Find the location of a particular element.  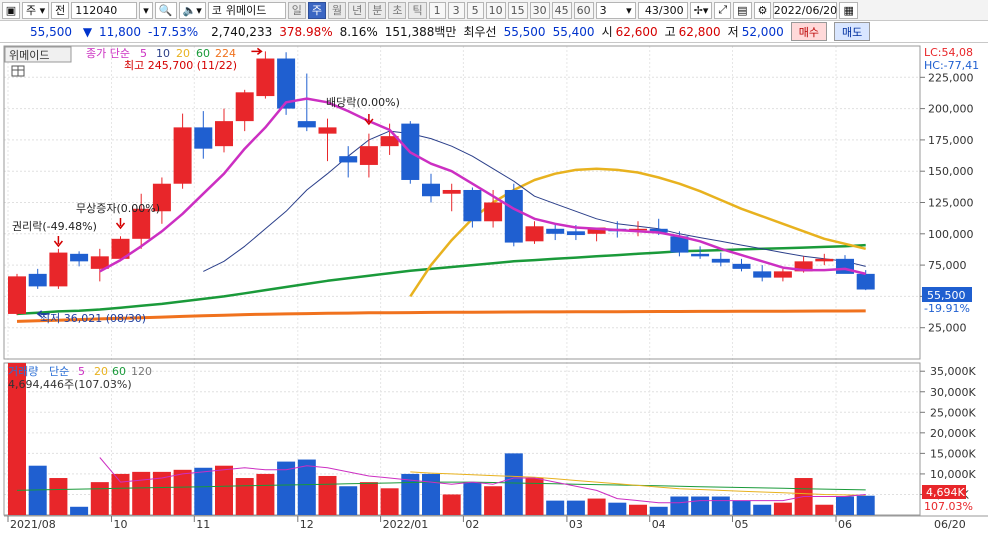

settings-gear-icon: ⚙ is located at coordinates (762, 10).